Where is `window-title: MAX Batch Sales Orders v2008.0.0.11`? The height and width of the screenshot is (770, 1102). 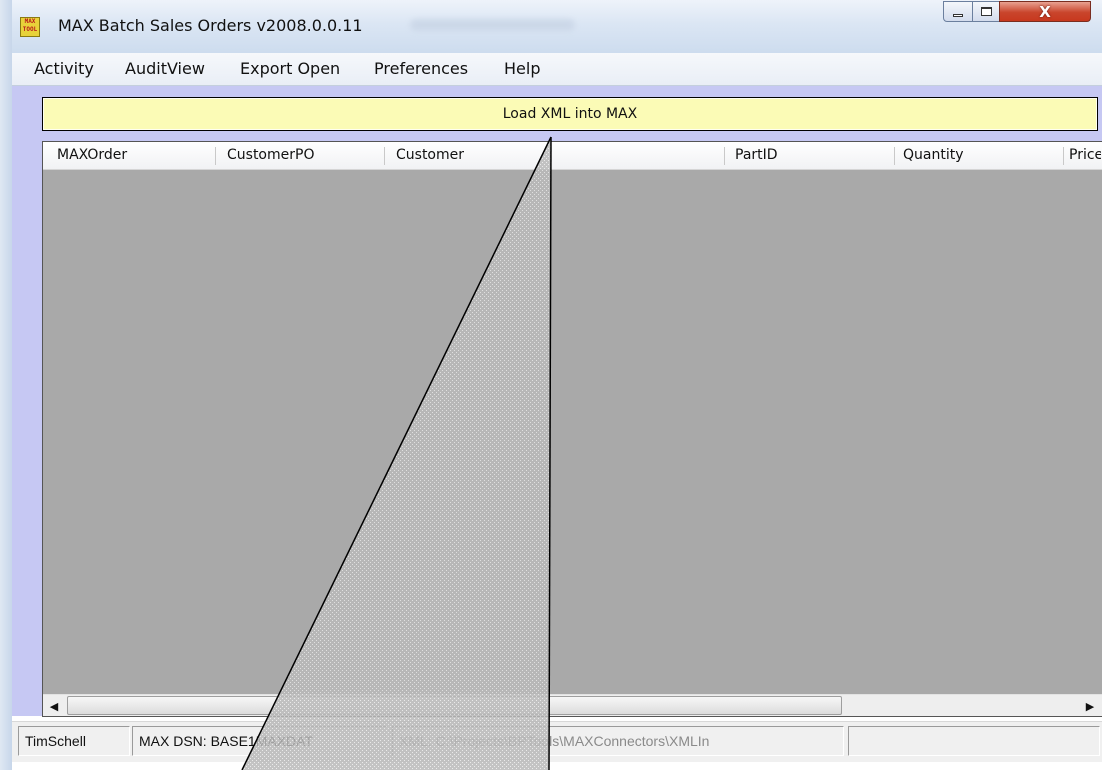 window-title: MAX Batch Sales Orders v2008.0.0.11 is located at coordinates (210, 25).